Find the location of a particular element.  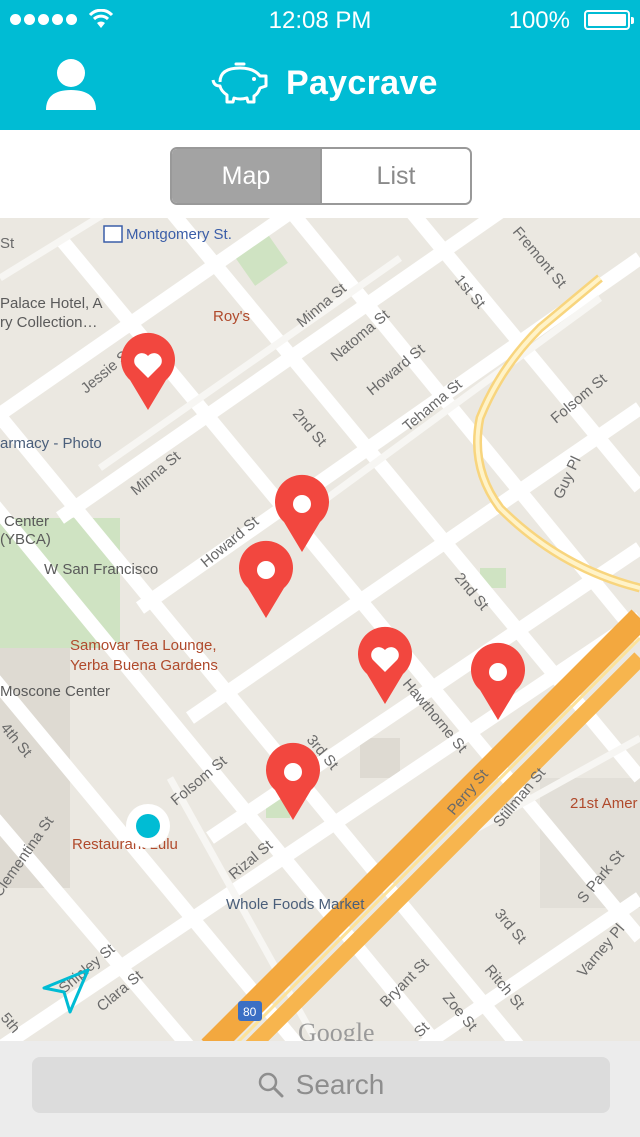

place-label: Center is located at coordinates (26, 521).